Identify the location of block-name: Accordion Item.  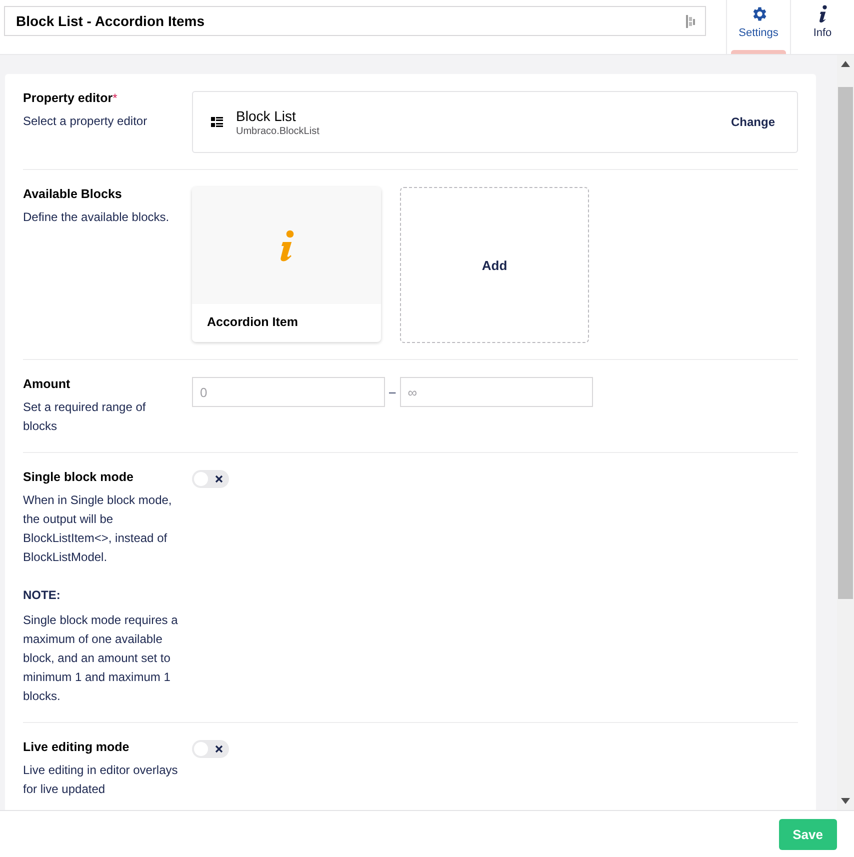
(252, 322).